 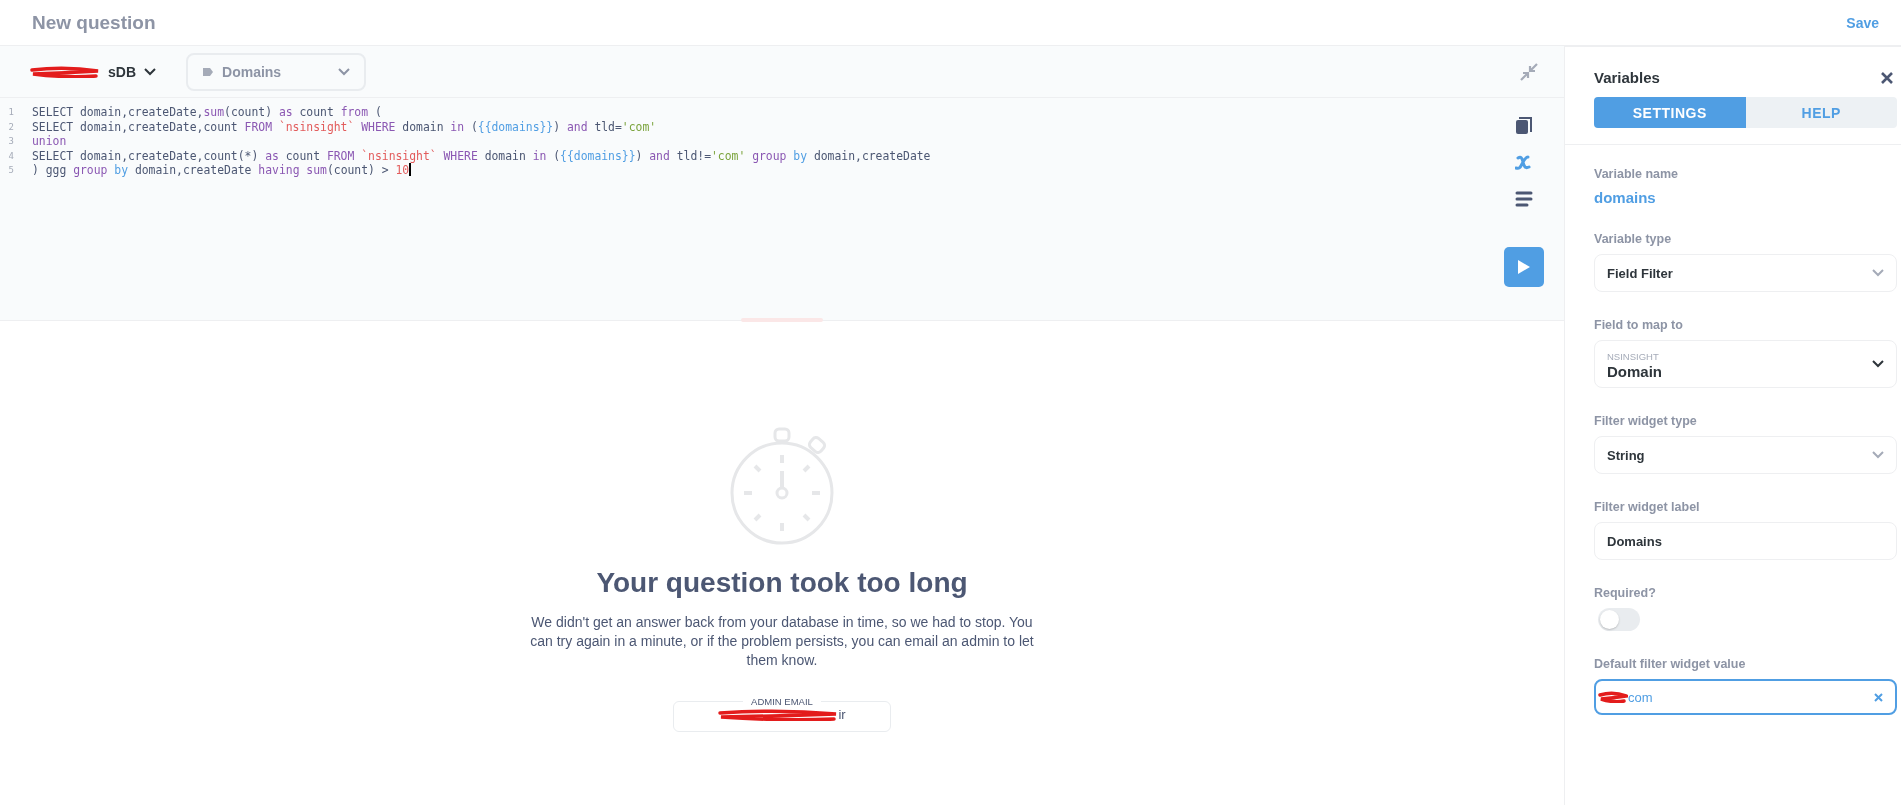 I want to click on field-label: Default filter widget value, so click(x=1670, y=664).